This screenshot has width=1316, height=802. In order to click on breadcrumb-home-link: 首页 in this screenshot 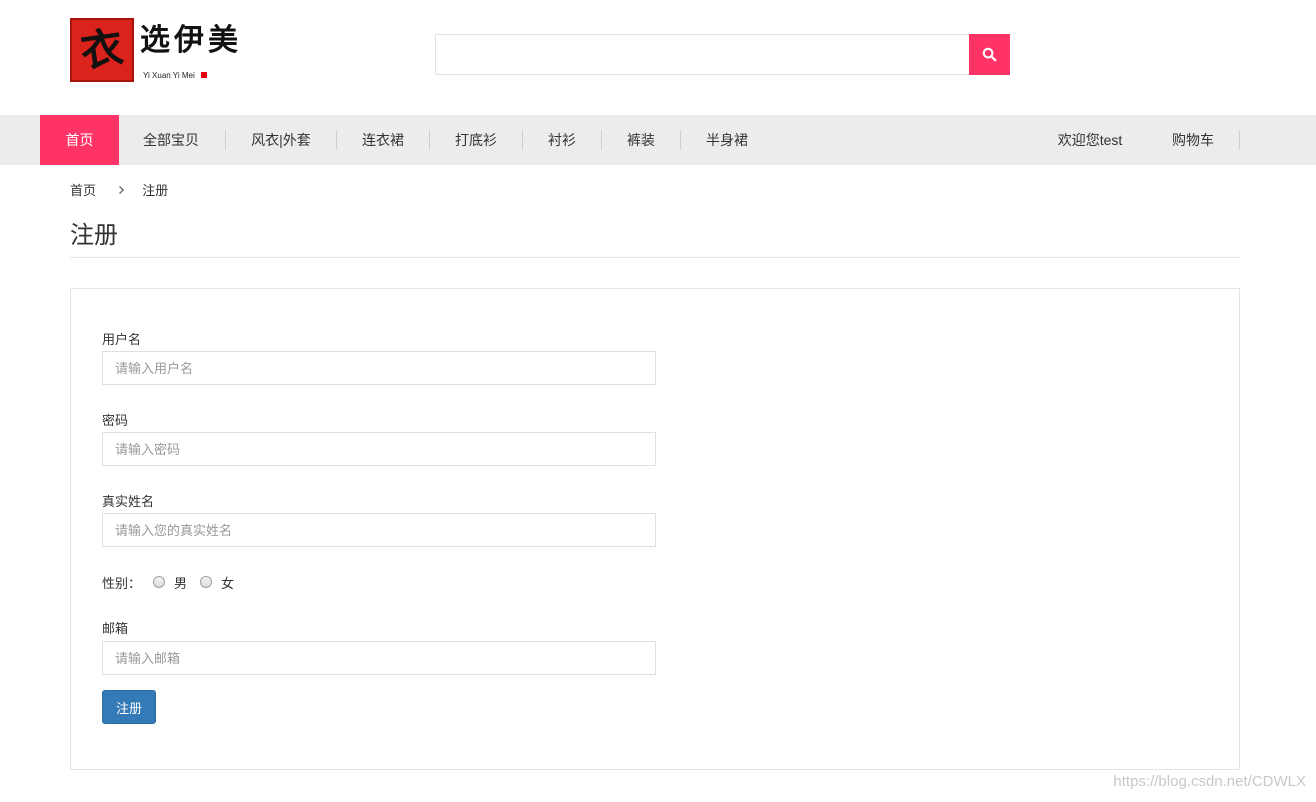, I will do `click(83, 190)`.